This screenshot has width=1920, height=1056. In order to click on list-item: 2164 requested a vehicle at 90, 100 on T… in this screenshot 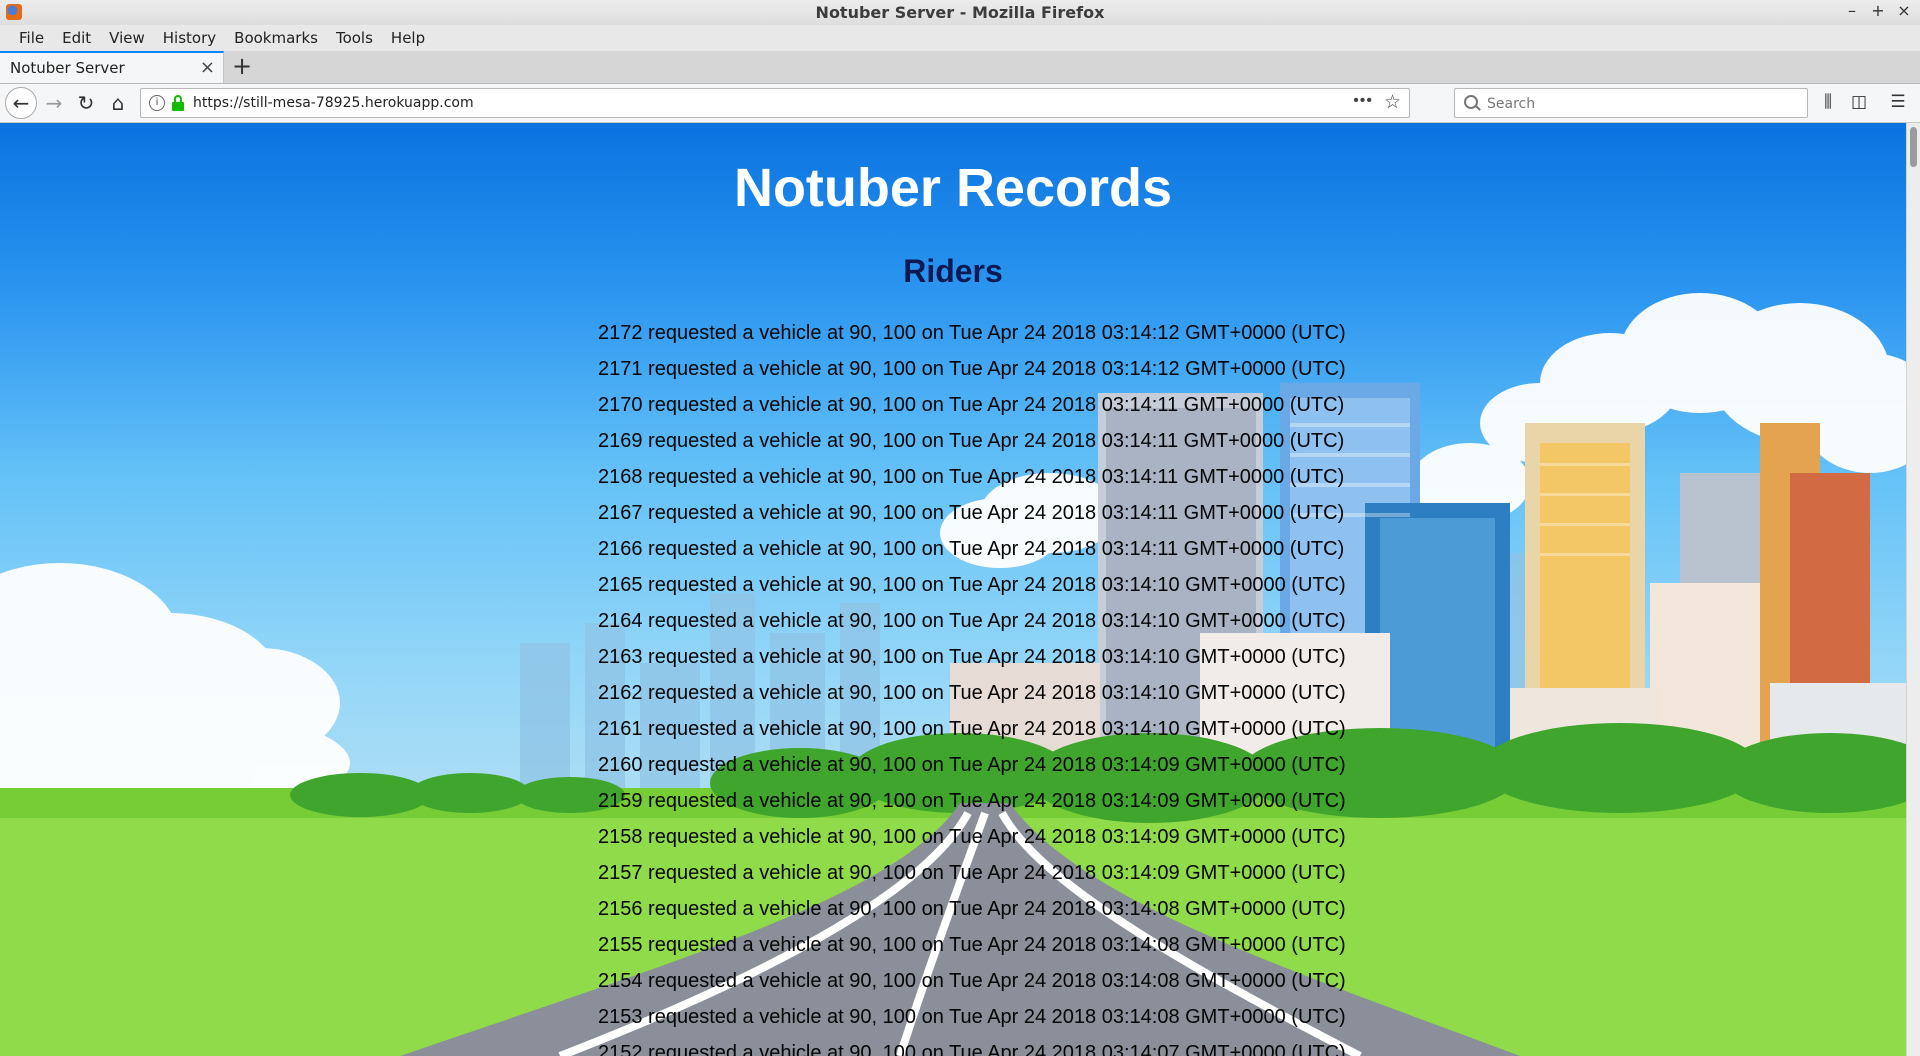, I will do `click(972, 621)`.